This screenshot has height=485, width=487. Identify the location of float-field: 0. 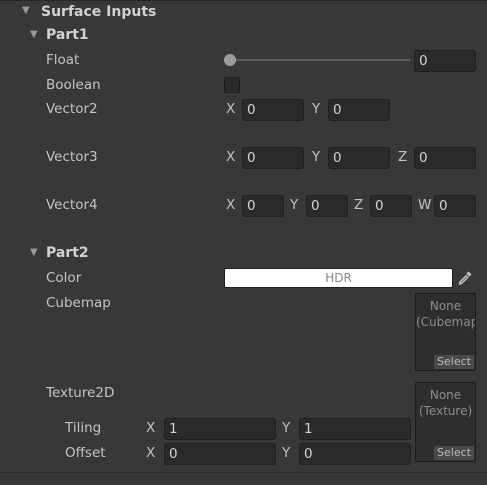
(445, 61).